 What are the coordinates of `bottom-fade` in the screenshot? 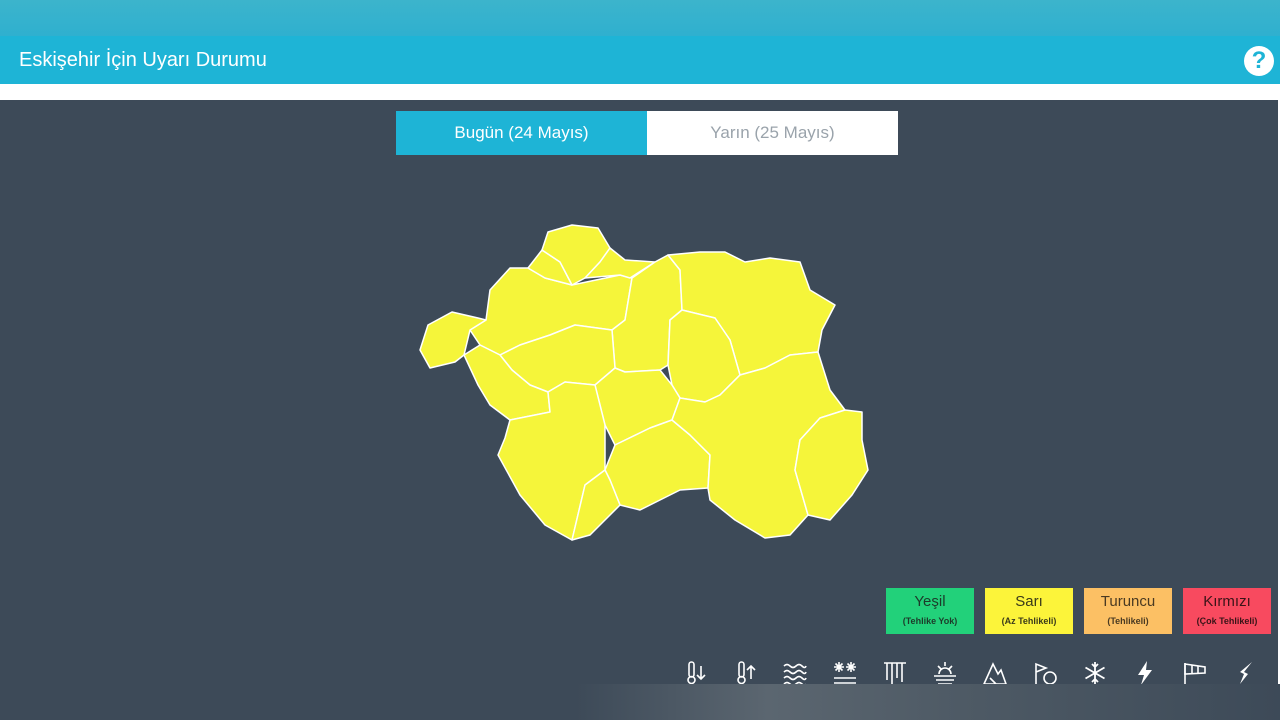 It's located at (640, 702).